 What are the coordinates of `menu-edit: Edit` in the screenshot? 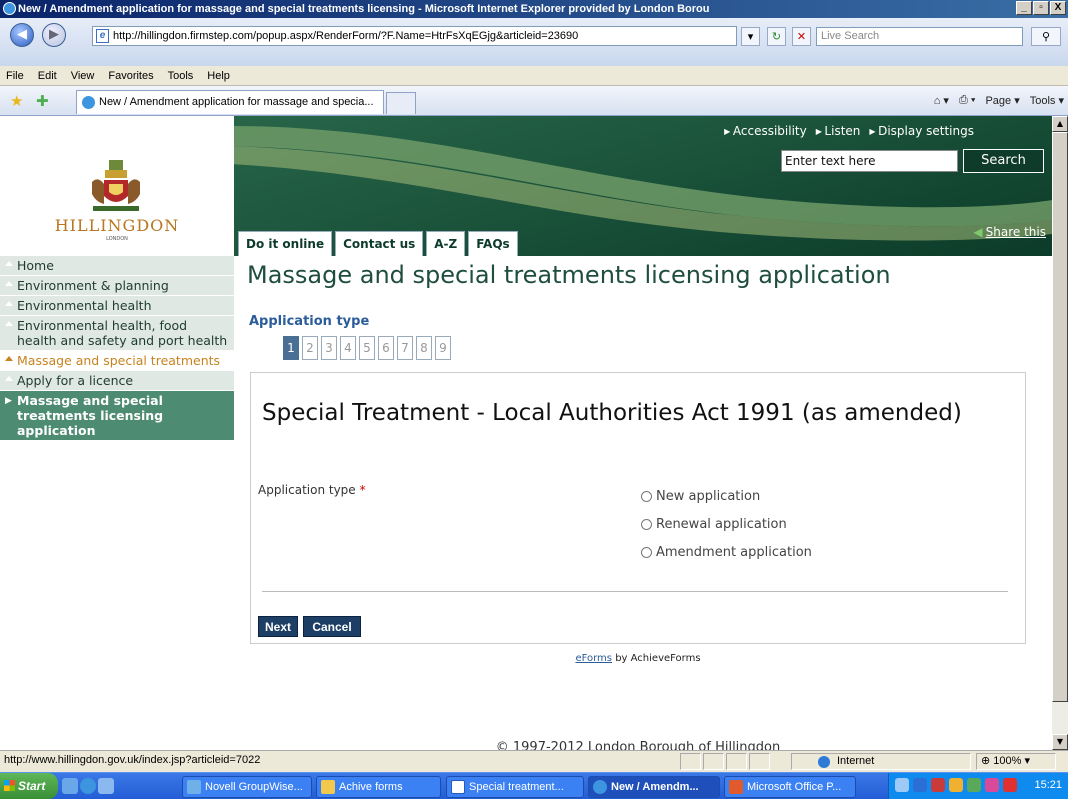 It's located at (47, 76).